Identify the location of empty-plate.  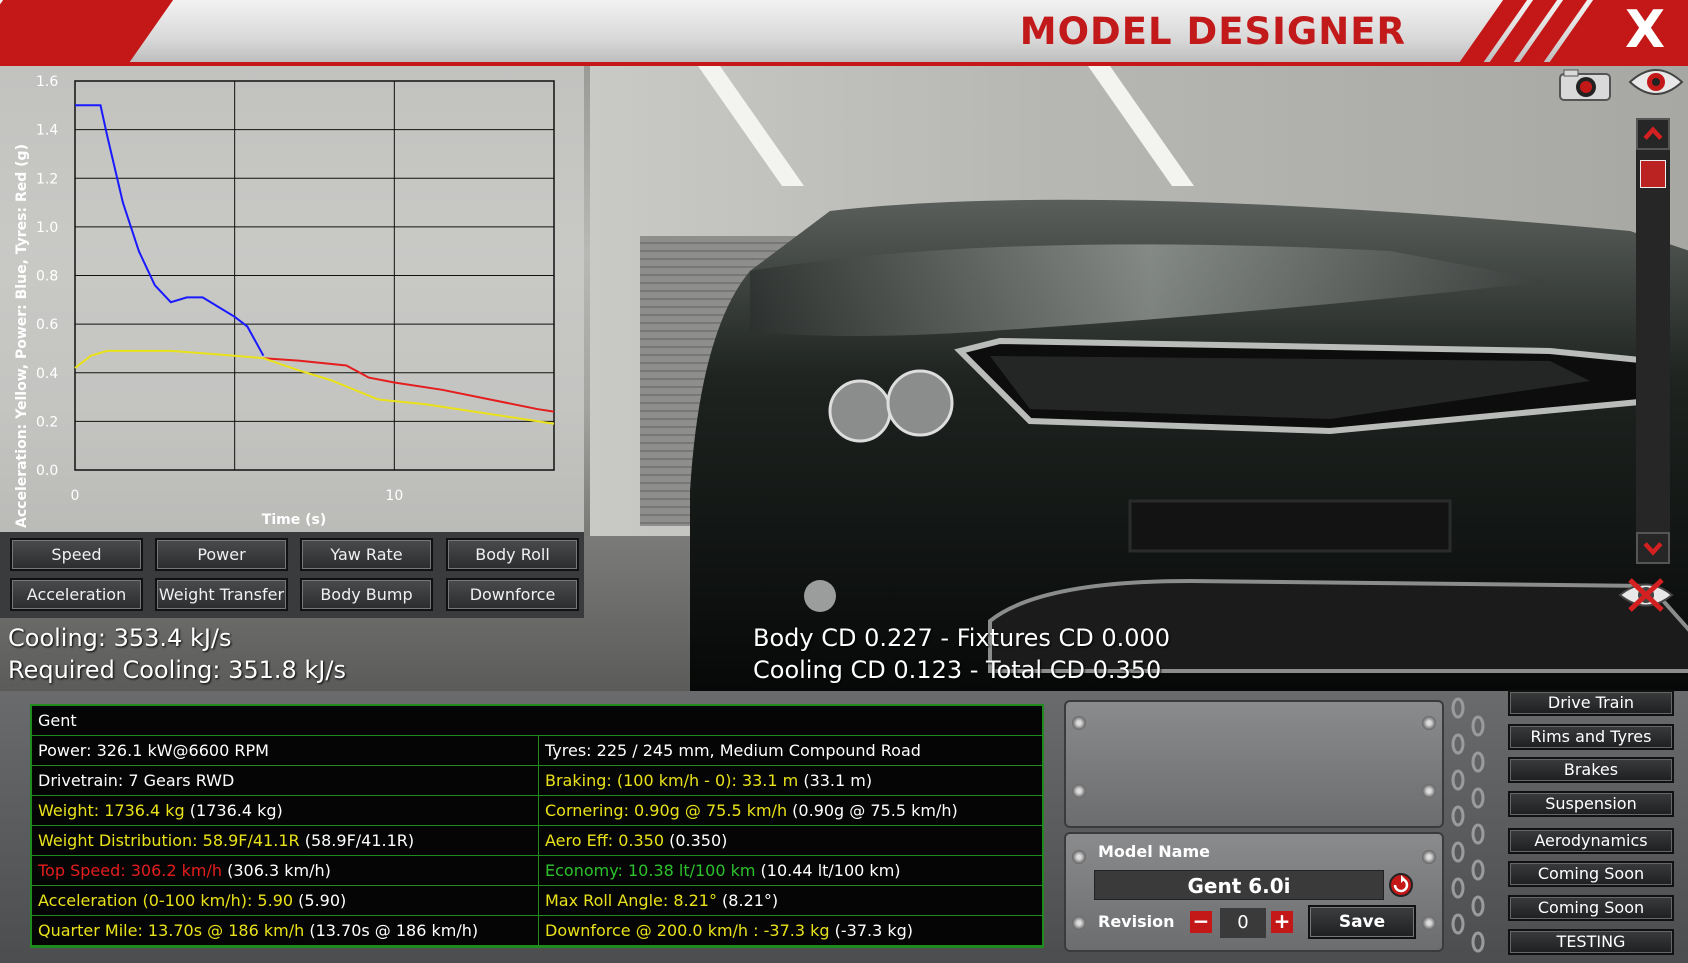
(1254, 764).